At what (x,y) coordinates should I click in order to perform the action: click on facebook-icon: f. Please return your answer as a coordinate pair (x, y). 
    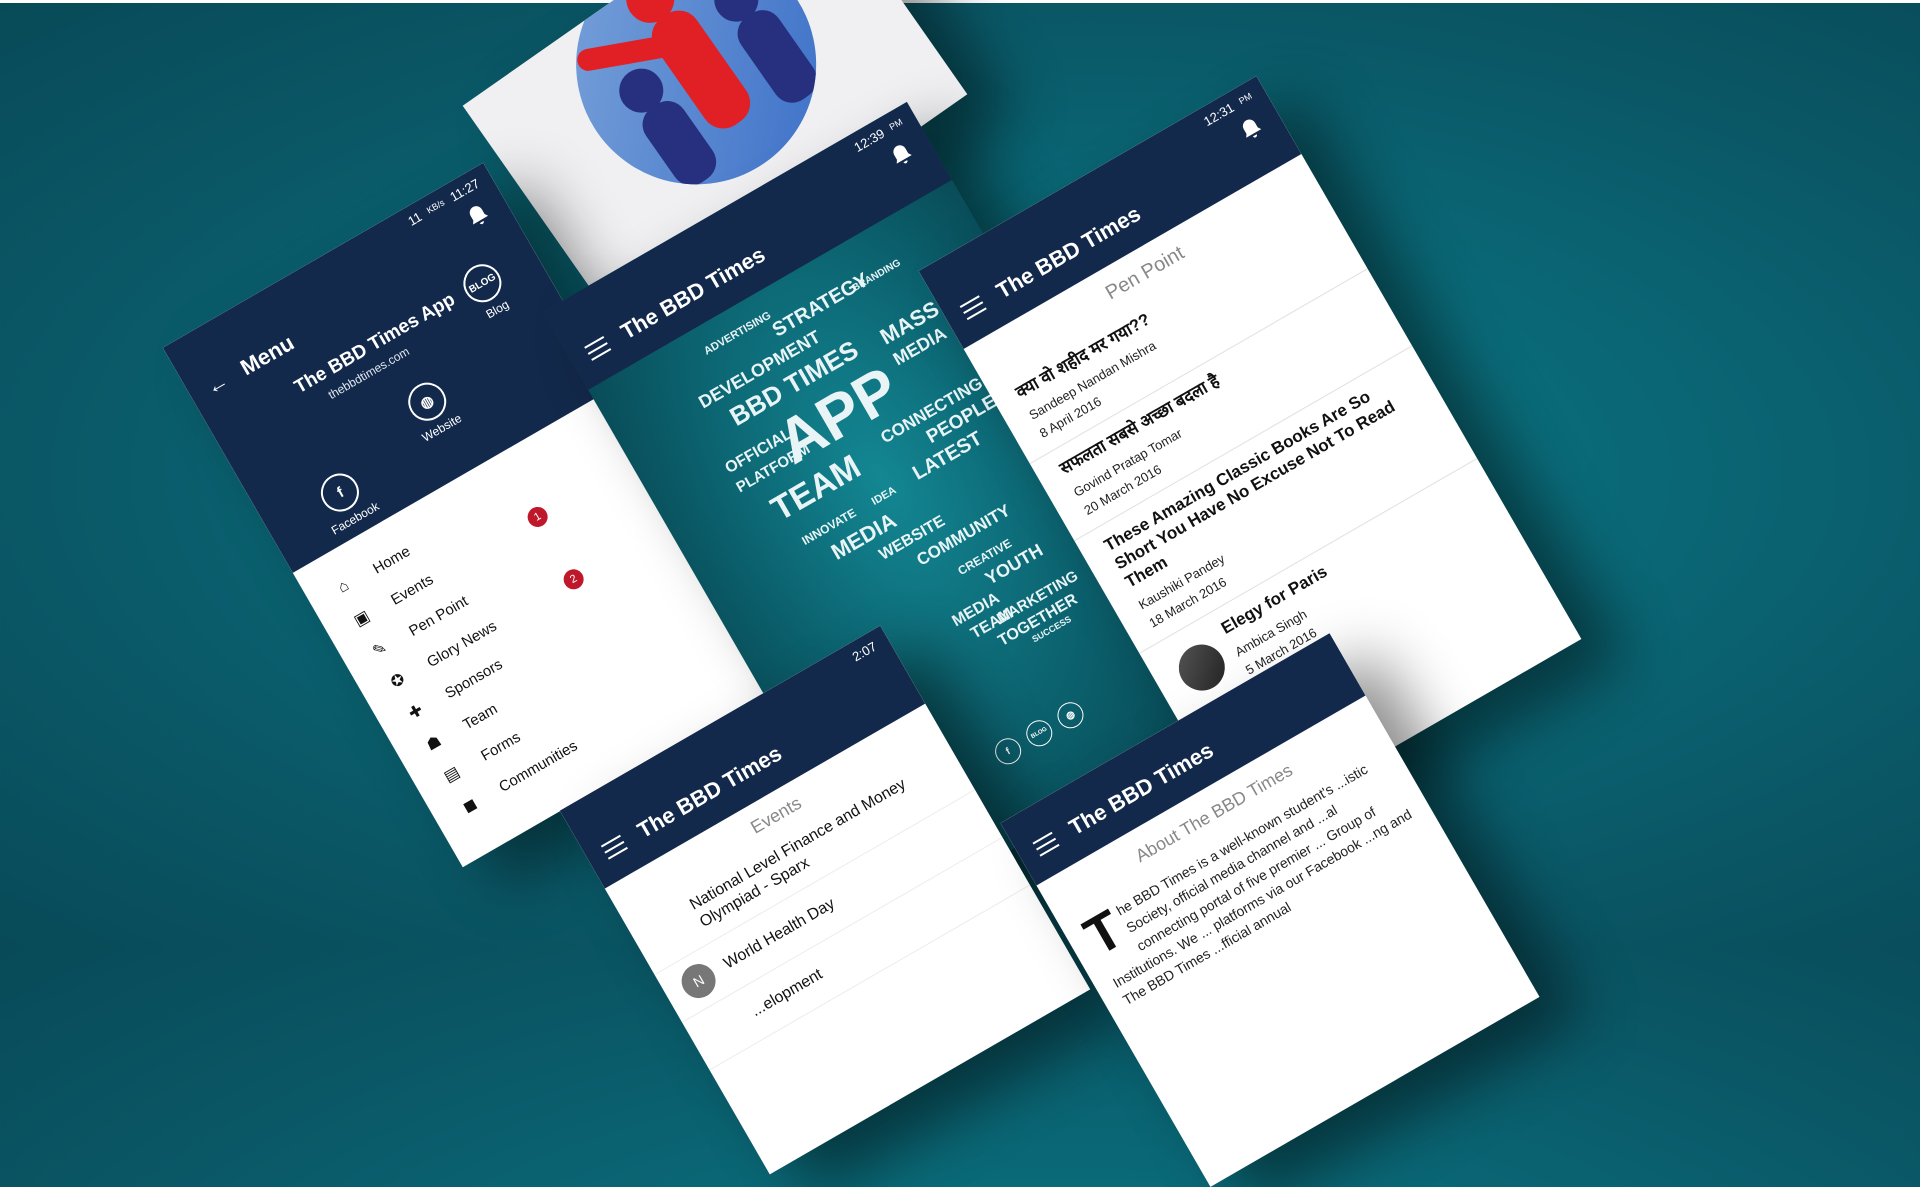
    Looking at the image, I should click on (1008, 751).